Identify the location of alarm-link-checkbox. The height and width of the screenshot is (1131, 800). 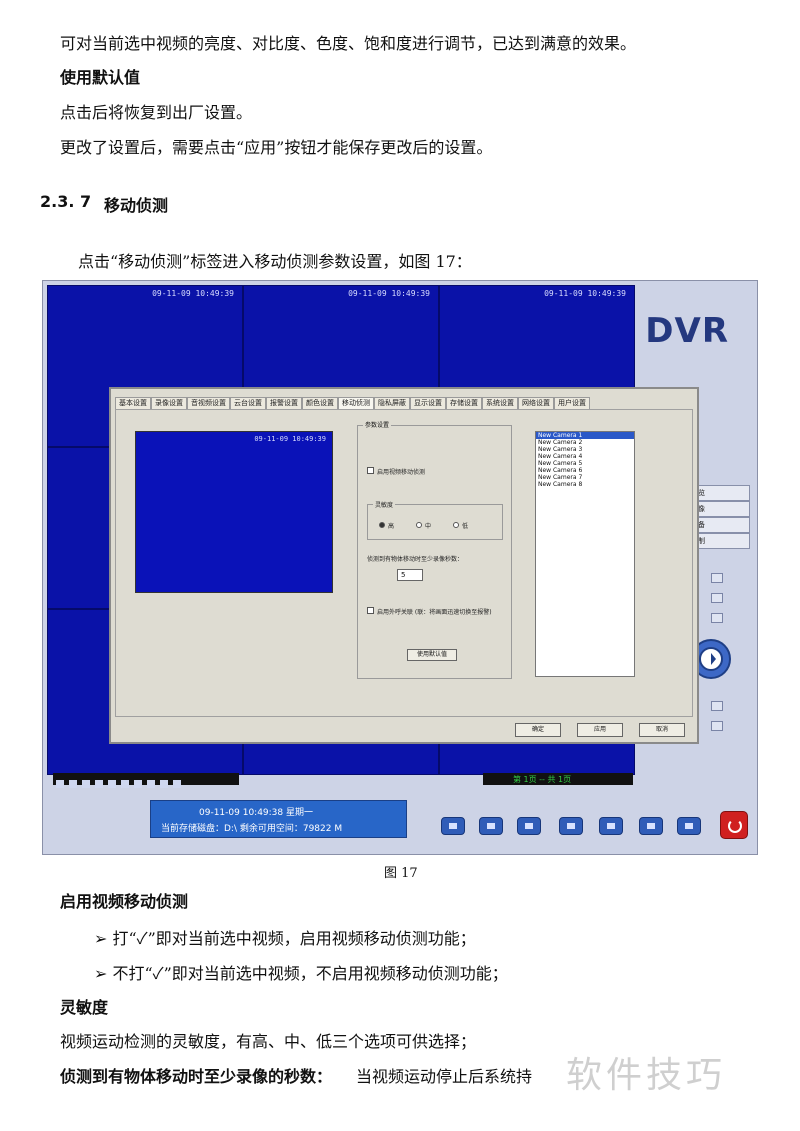
(370, 610).